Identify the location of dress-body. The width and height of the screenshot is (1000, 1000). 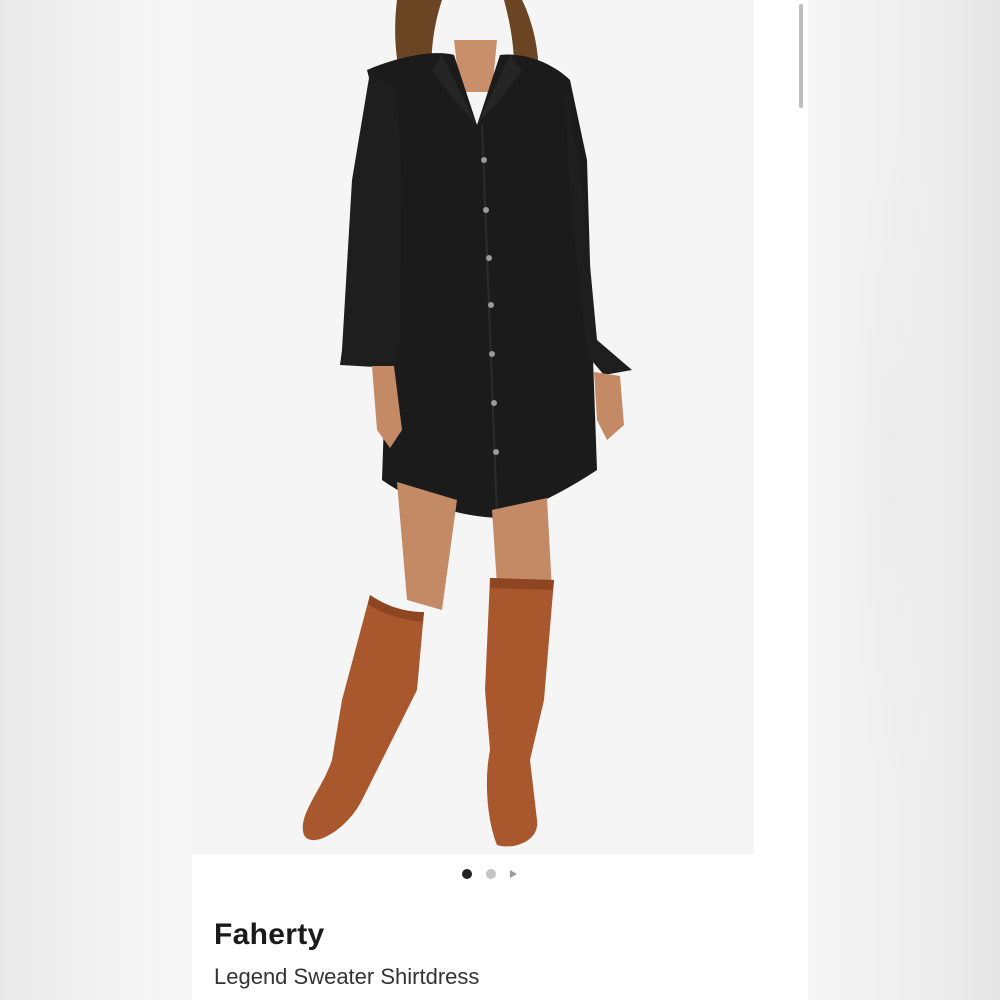
(482, 285).